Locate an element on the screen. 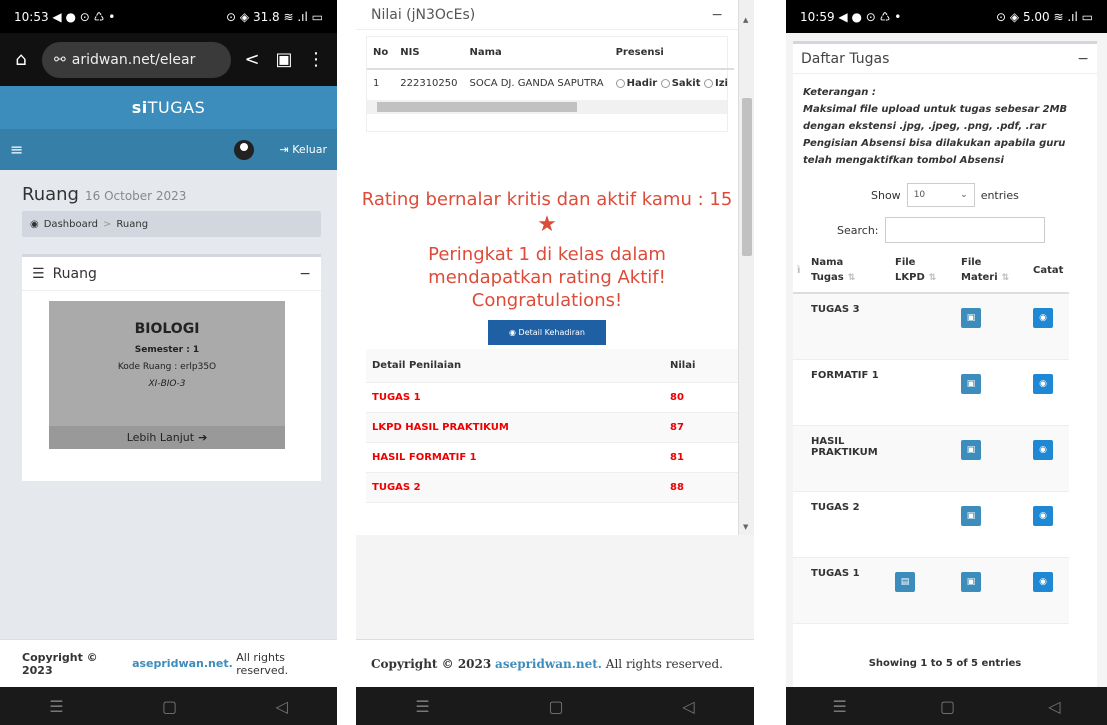 This screenshot has width=1107, height=725. col-file-materi: File Materi ⇅ is located at coordinates (993, 271).